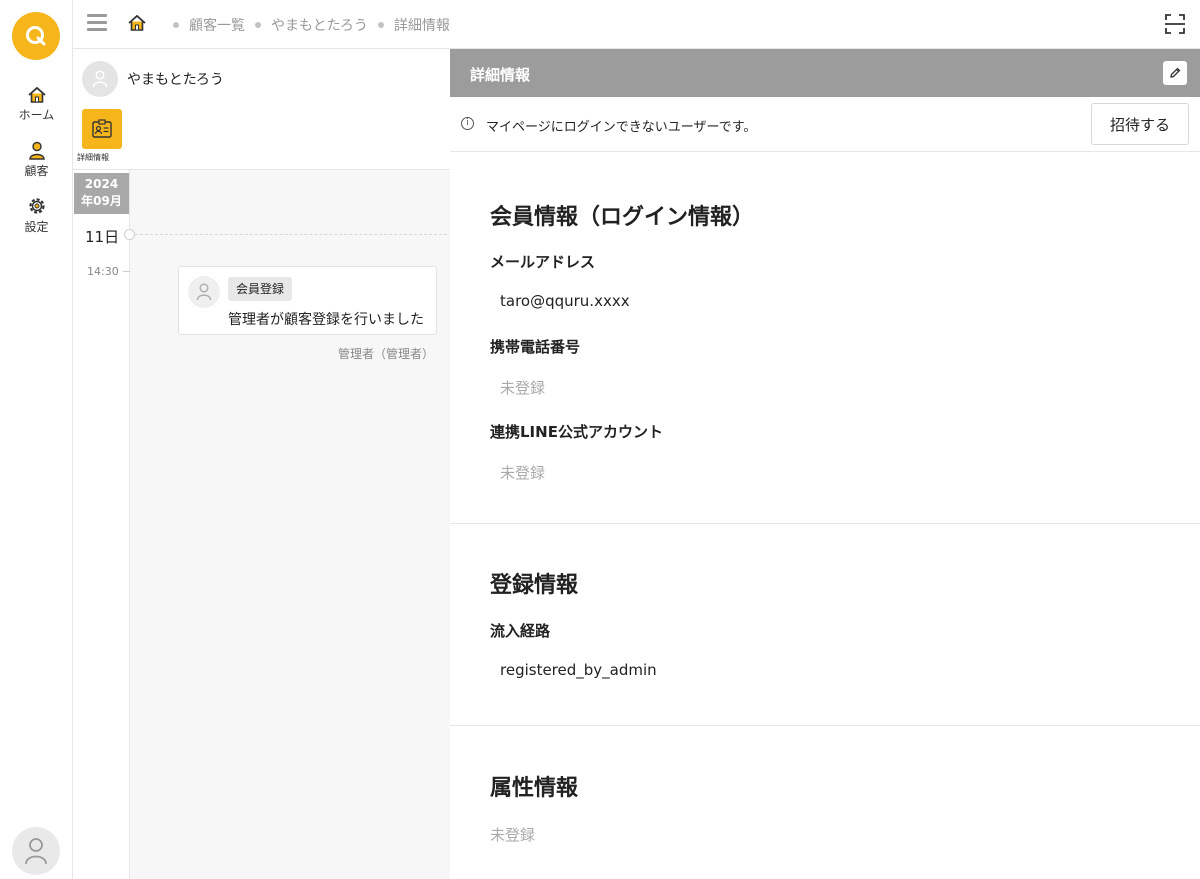  What do you see at coordinates (622, 217) in the screenshot?
I see `member-info-title: 会員情報（ログイン情報）` at bounding box center [622, 217].